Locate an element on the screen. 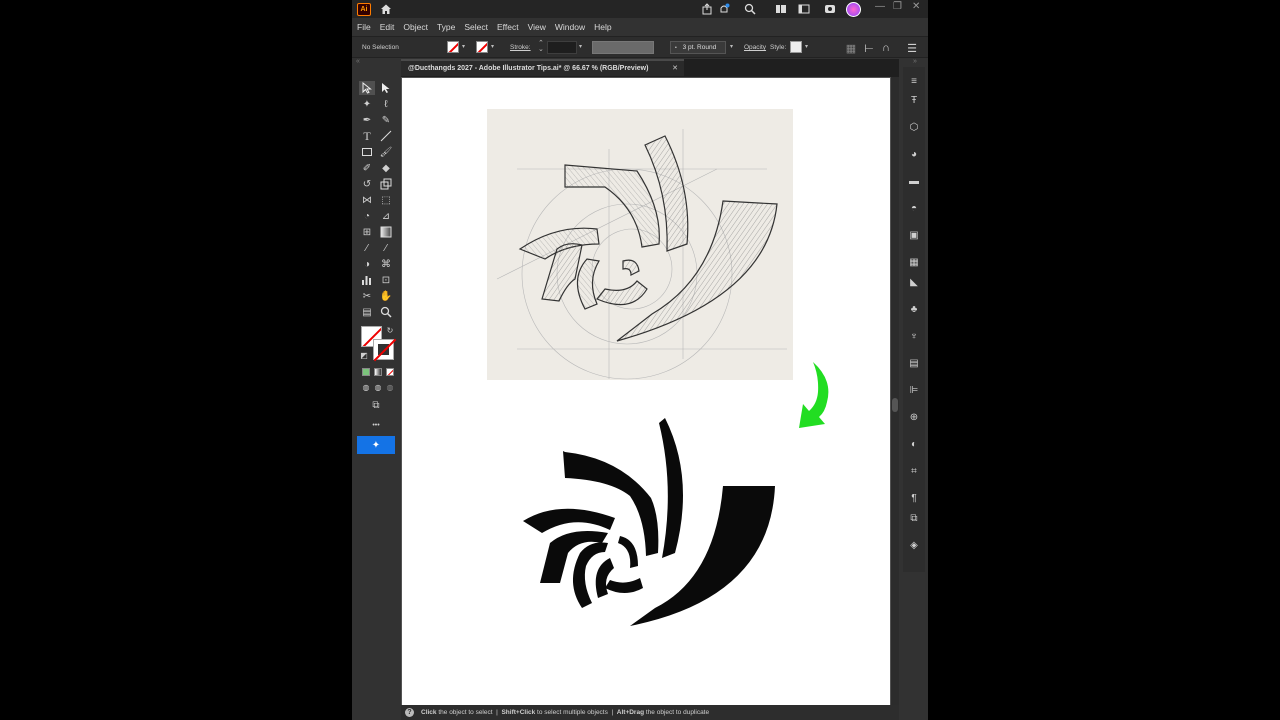  magic-wand-tool-icon: ✦ is located at coordinates (367, 104).